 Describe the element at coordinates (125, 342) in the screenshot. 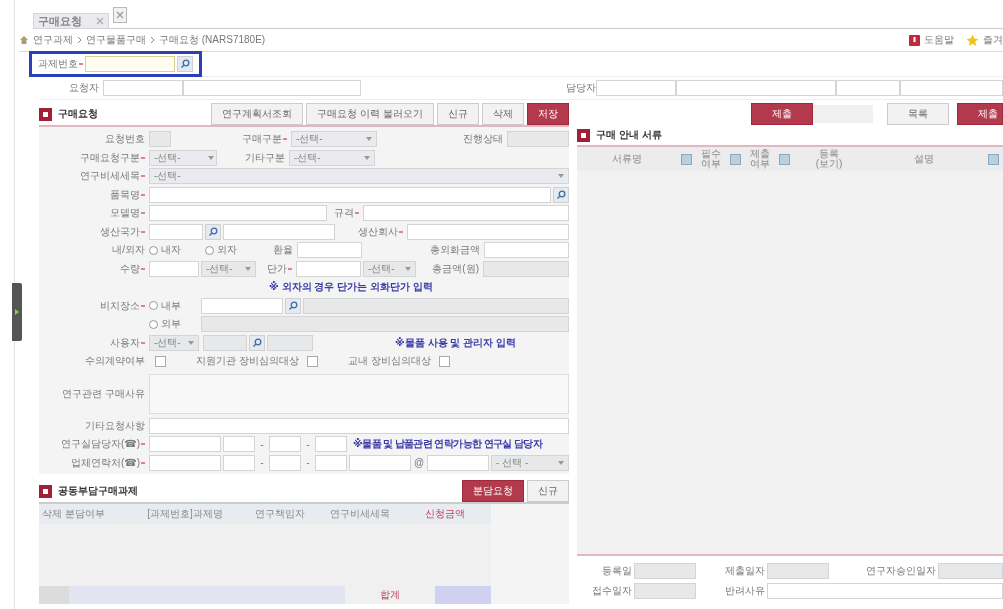

I see `field-label: 사용자` at that location.